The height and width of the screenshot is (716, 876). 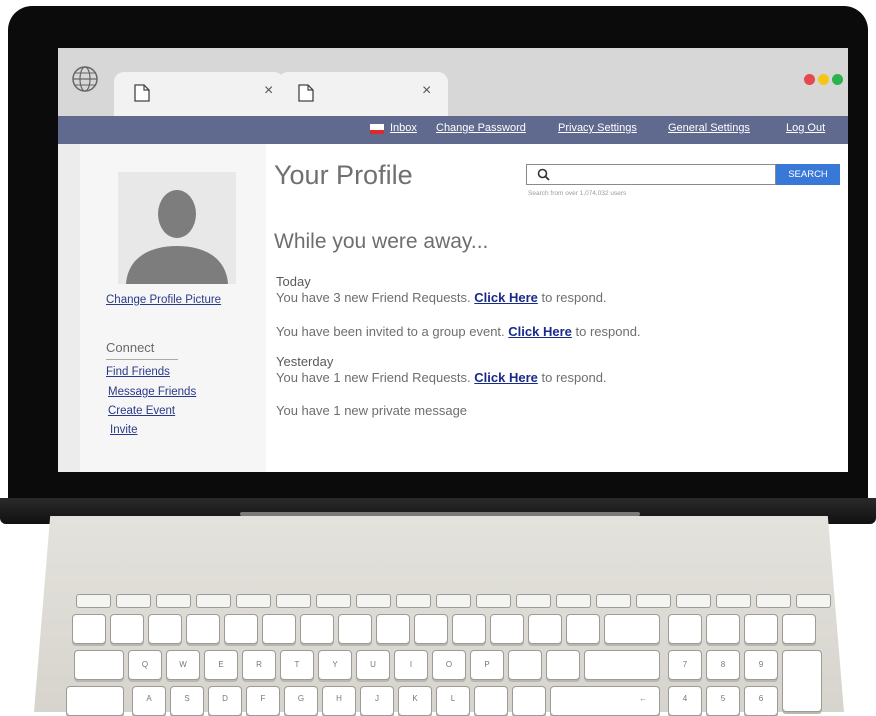 What do you see at coordinates (823, 79) in the screenshot?
I see `minimize-window-dot` at bounding box center [823, 79].